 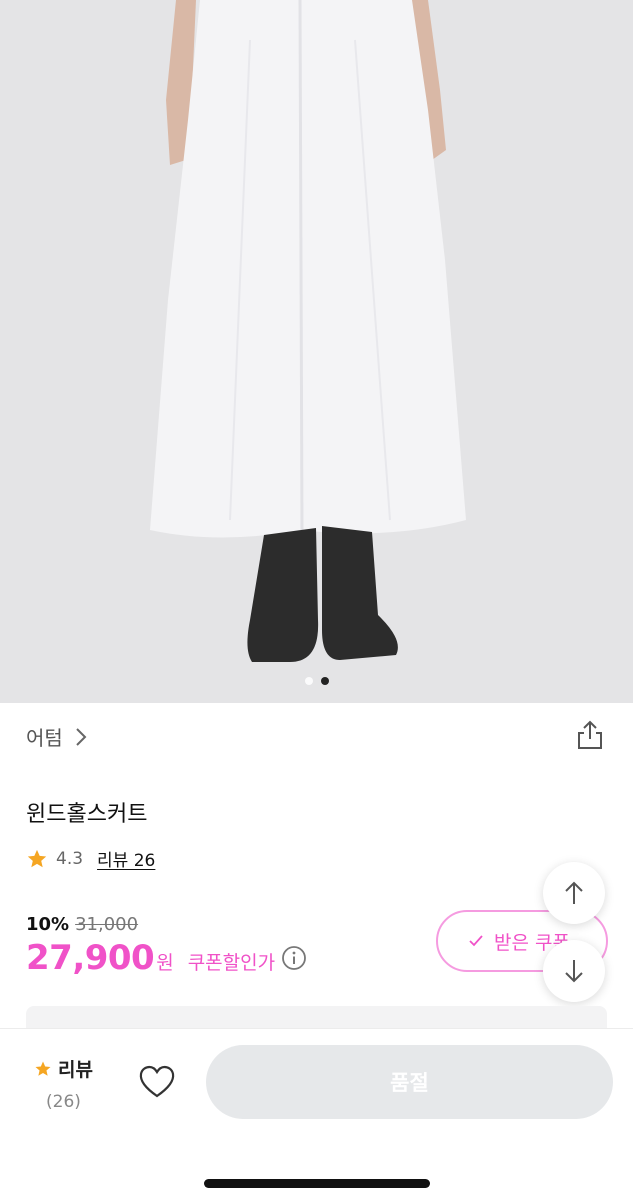 I want to click on rating-row: 4.3 리뷰 26, so click(x=90, y=858).